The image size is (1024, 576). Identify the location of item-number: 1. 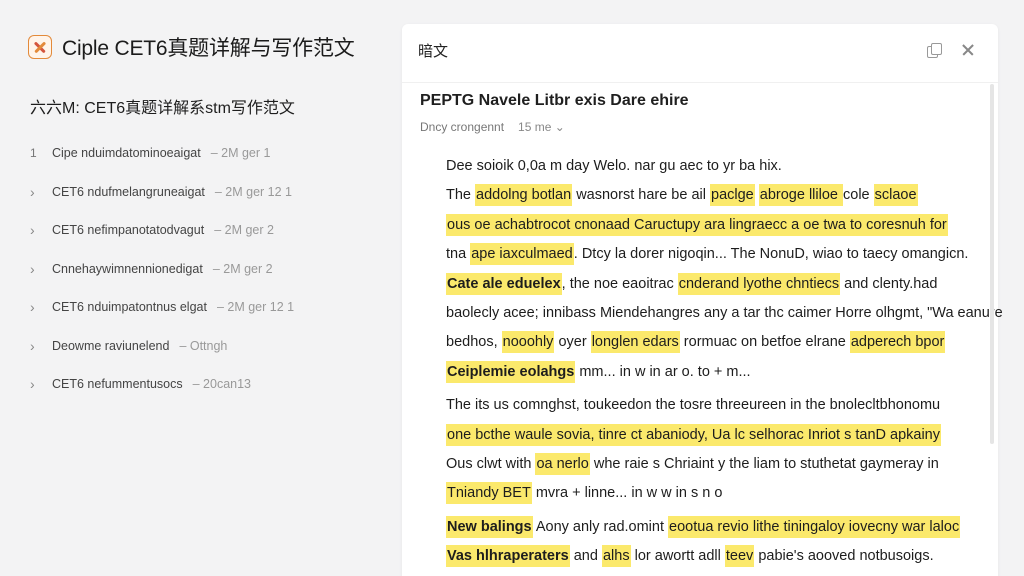
(33, 153).